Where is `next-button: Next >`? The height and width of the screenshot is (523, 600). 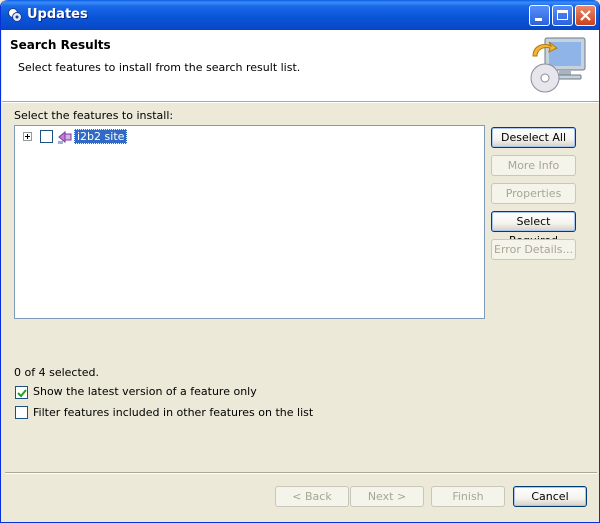
next-button: Next > is located at coordinates (387, 496).